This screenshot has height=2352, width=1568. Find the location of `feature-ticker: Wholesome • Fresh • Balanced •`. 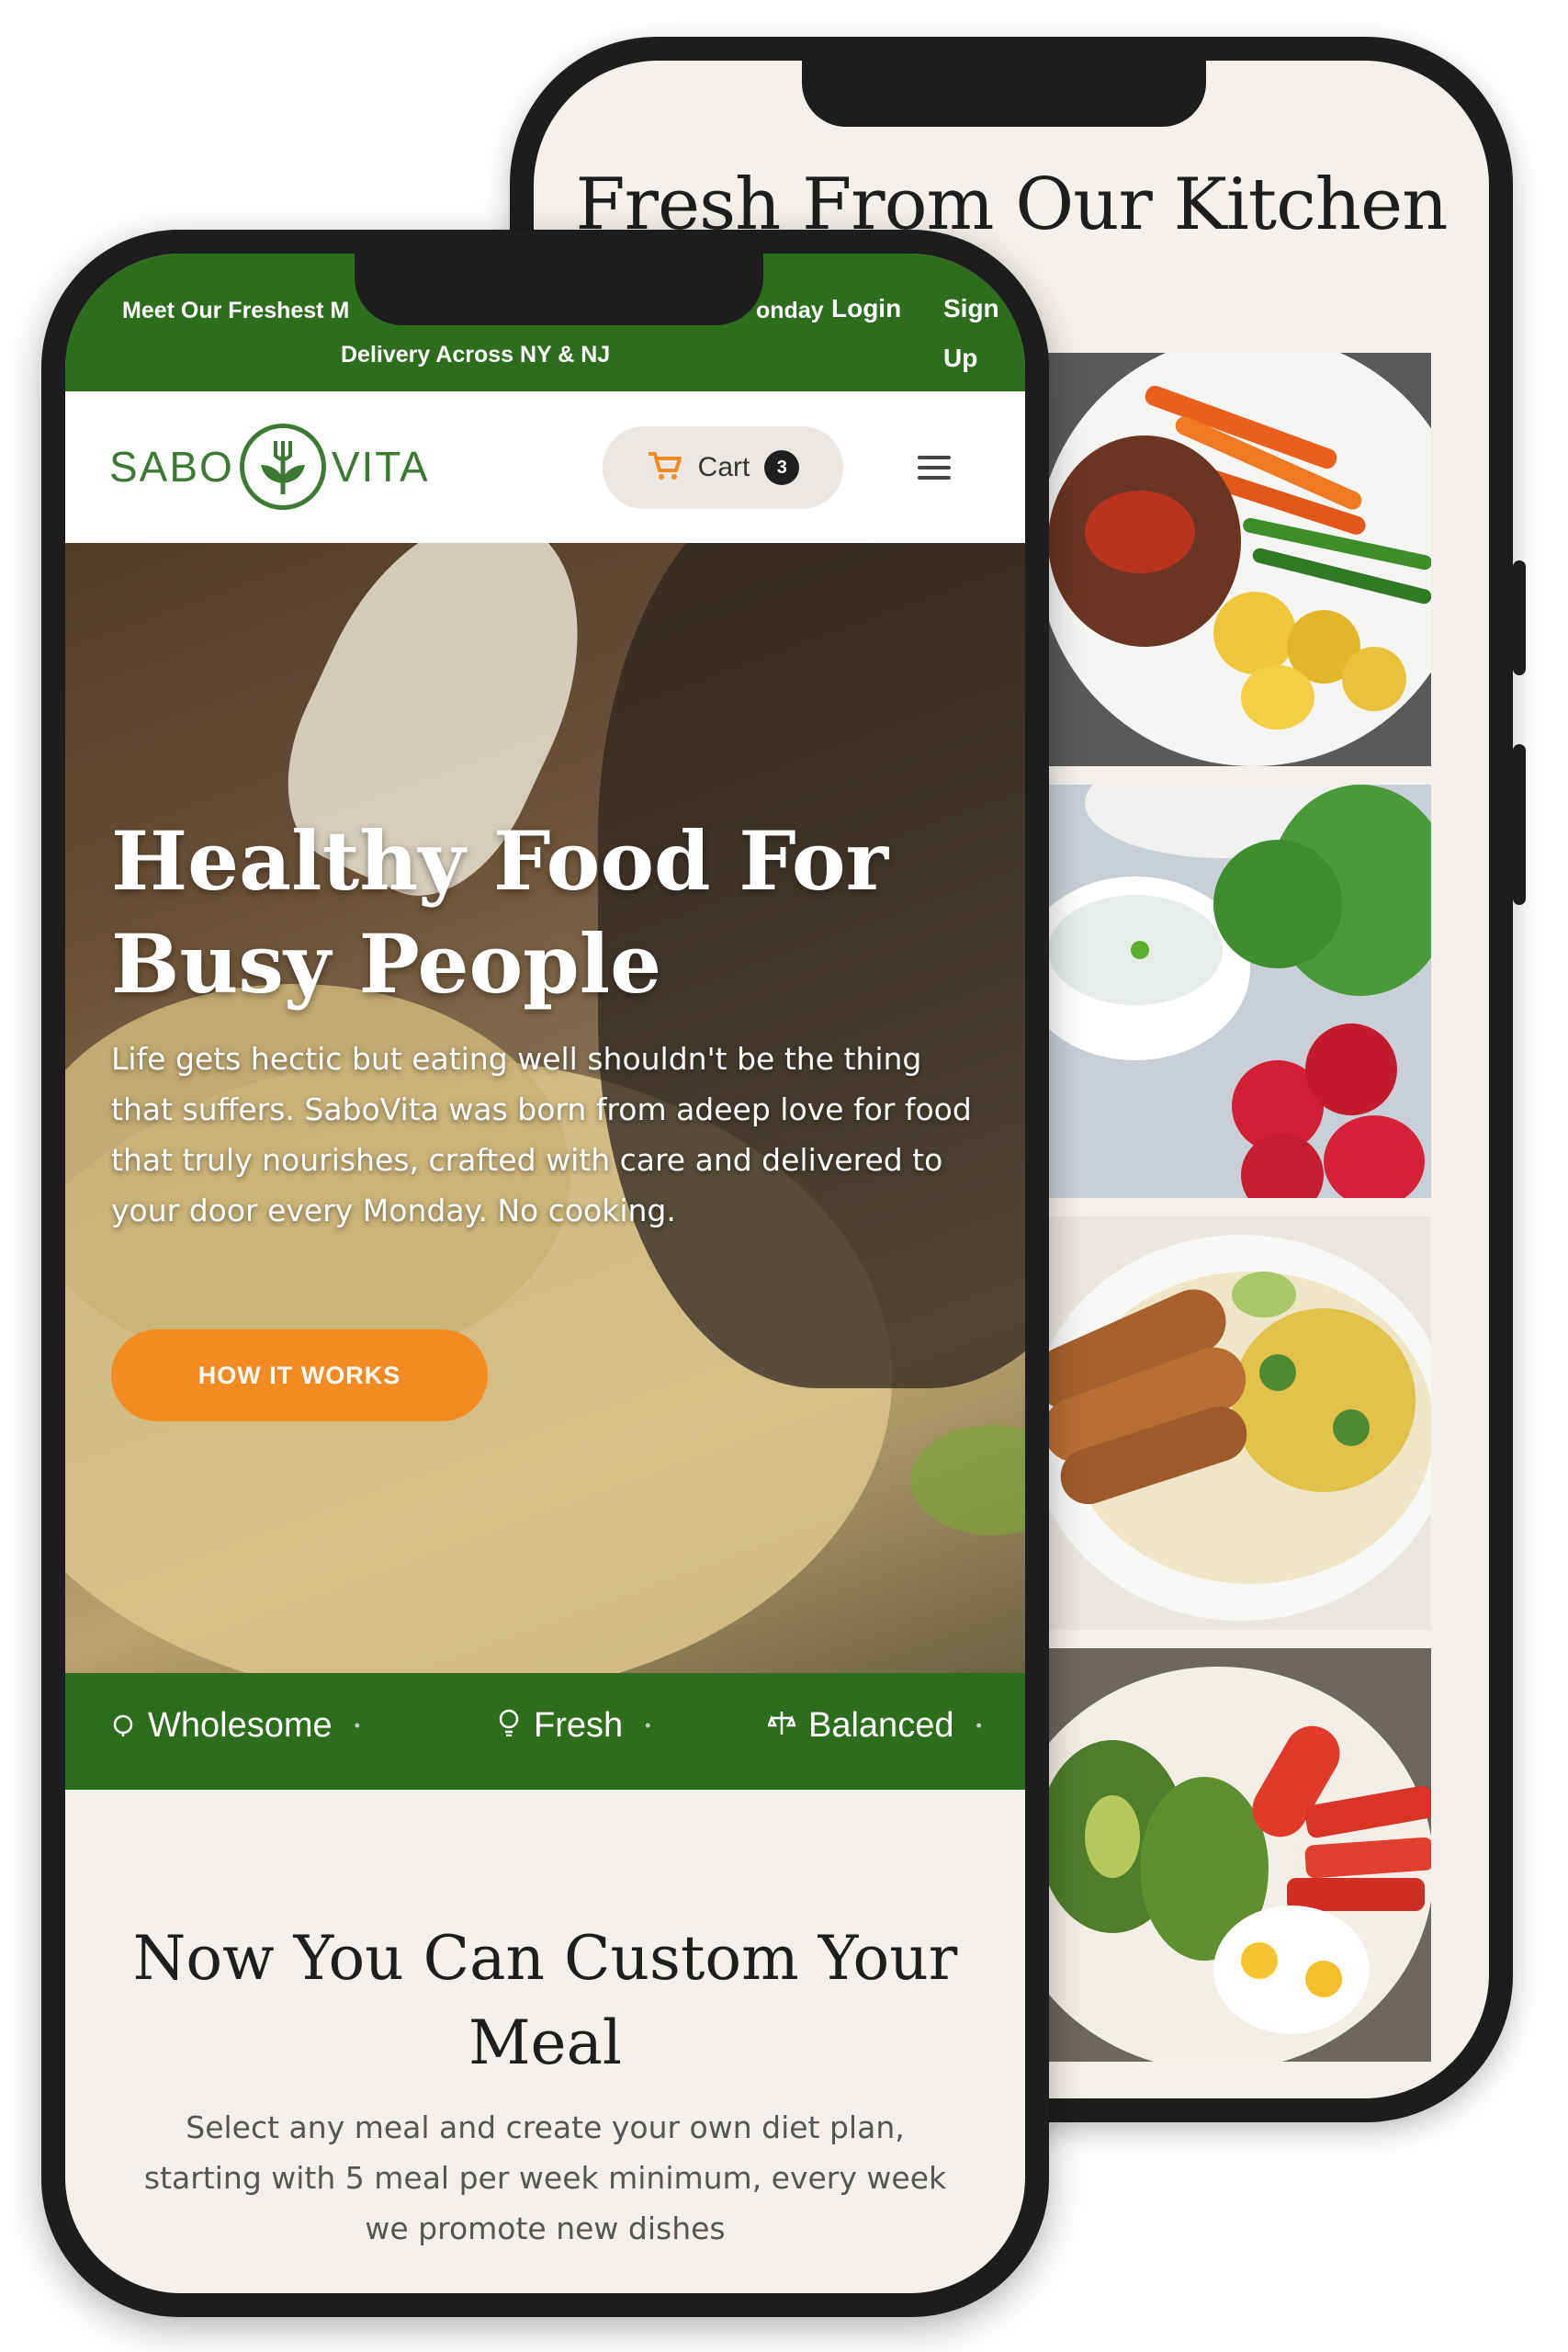

feature-ticker: Wholesome • Fresh • Balanced • is located at coordinates (545, 1731).